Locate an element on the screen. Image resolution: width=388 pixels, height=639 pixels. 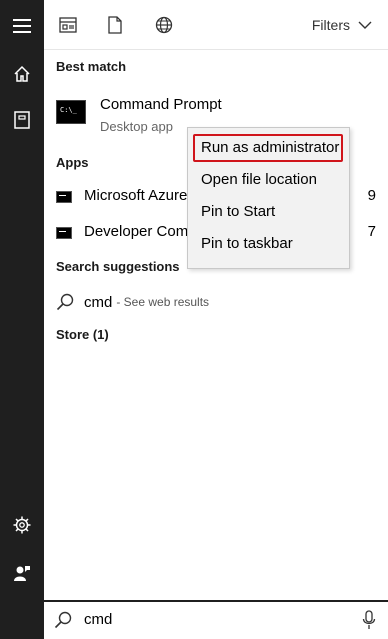
apps-scope-button is located at coordinates (68, 25).